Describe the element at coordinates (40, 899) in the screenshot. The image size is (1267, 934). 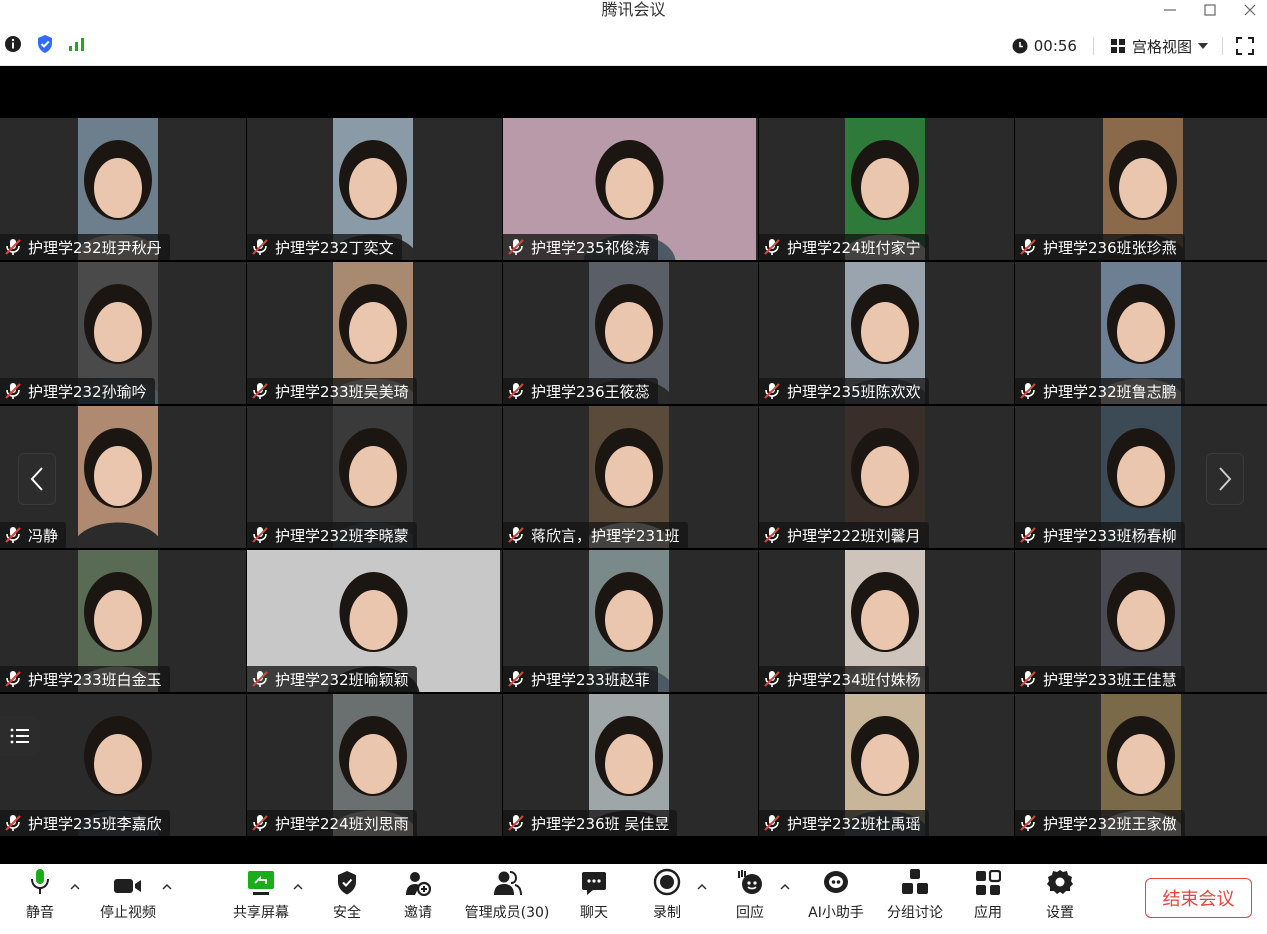
I see `mute-button: 静音` at that location.